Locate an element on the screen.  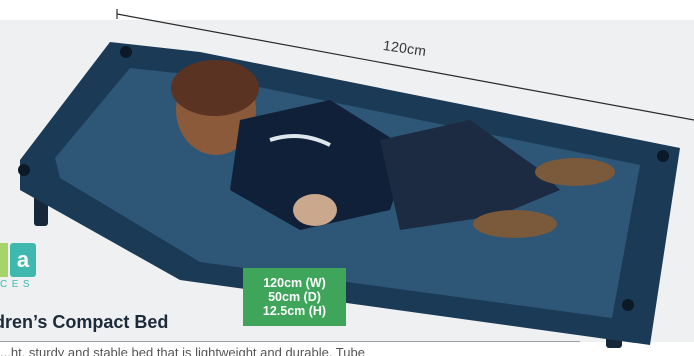
dimension-width: 120cm (W) is located at coordinates (294, 283).